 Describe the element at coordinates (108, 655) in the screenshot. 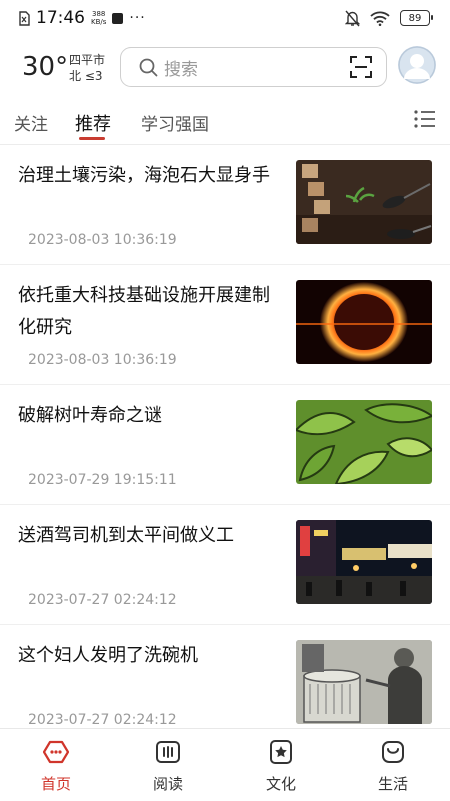

I see `news-title: 这个妇人发明了洗碗机` at that location.